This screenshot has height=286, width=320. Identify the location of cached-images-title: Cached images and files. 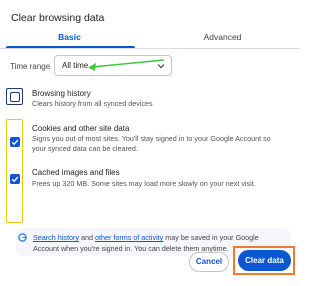
(76, 172).